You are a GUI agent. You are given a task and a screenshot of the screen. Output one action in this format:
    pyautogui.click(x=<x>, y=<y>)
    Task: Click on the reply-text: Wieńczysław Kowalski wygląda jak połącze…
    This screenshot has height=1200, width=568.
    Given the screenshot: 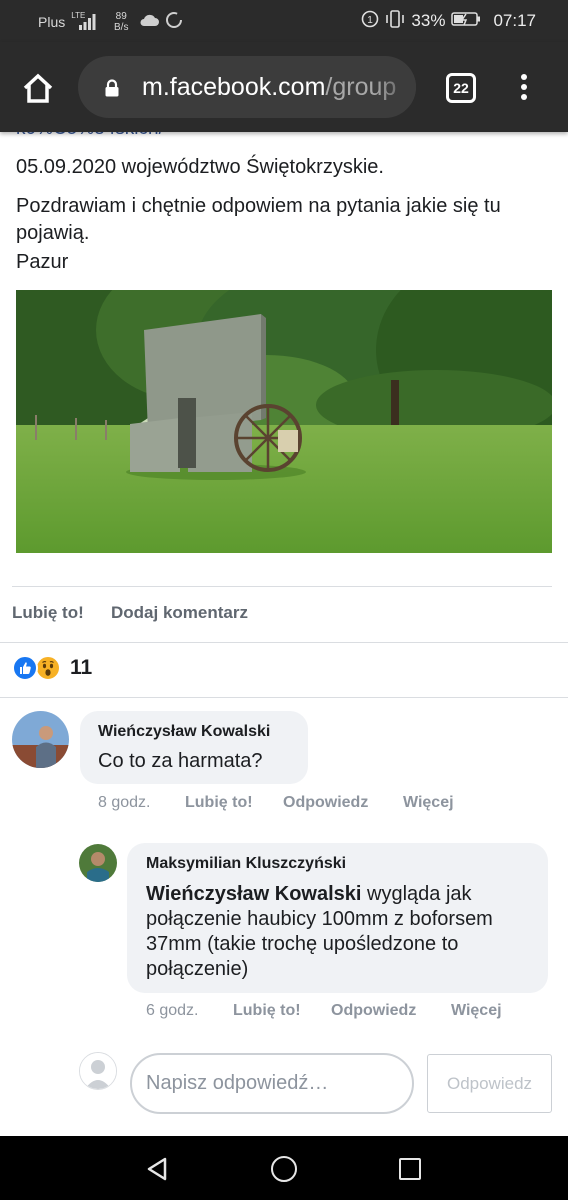 What is the action you would take?
    pyautogui.click(x=341, y=932)
    